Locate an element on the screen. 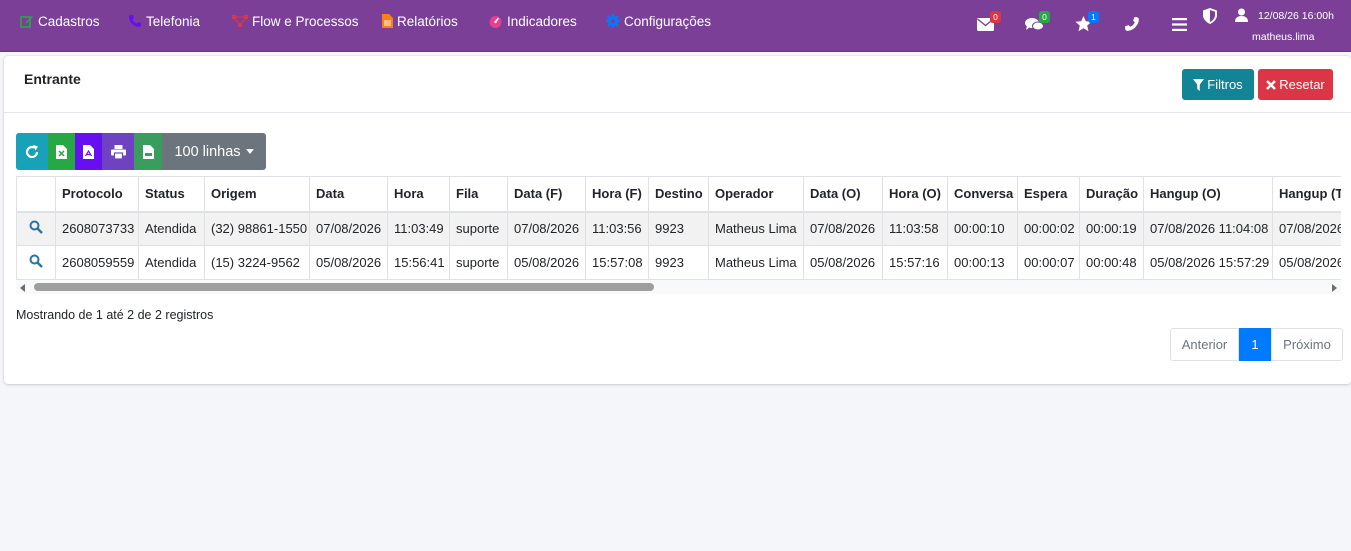 The width and height of the screenshot is (1351, 551). shield-icon is located at coordinates (1210, 16).